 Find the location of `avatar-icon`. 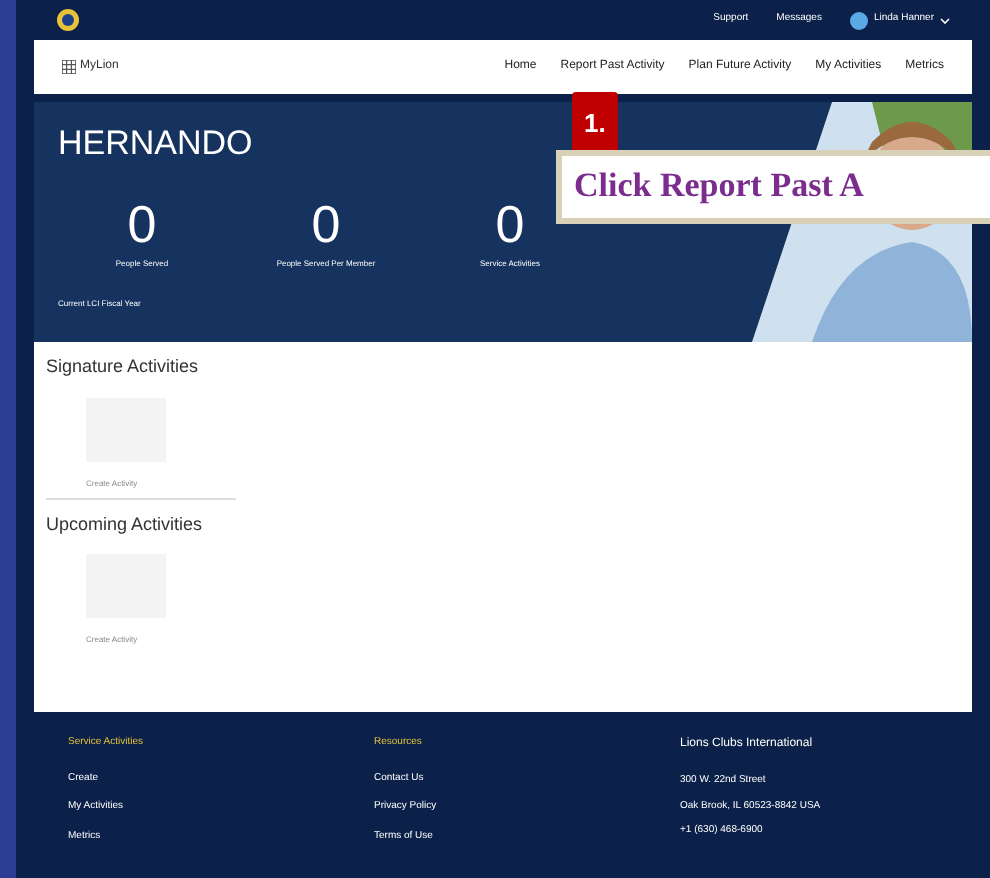

avatar-icon is located at coordinates (858, 20).